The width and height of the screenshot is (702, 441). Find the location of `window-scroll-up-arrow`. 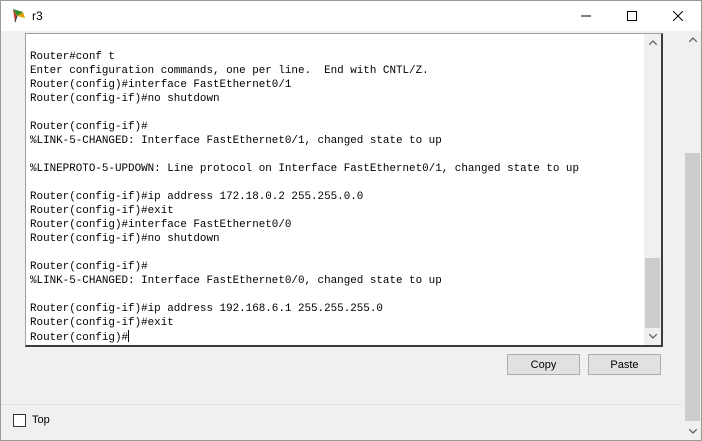

window-scroll-up-arrow is located at coordinates (692, 39).